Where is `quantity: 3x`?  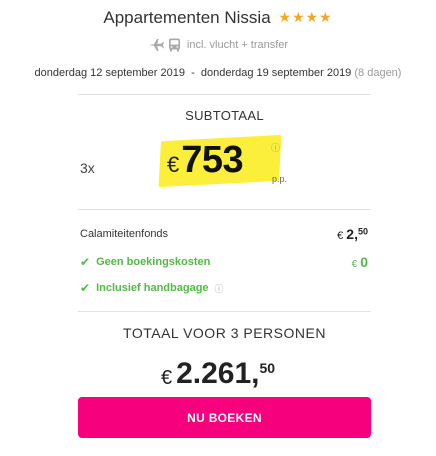
quantity: 3x is located at coordinates (87, 168).